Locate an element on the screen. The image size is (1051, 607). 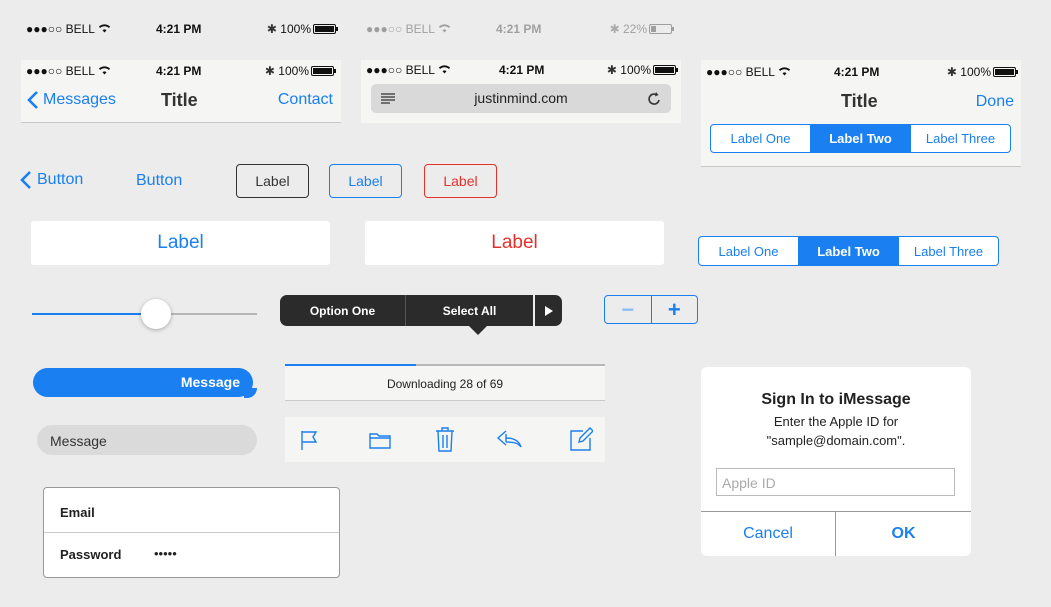
done-button: Done is located at coordinates (995, 102).